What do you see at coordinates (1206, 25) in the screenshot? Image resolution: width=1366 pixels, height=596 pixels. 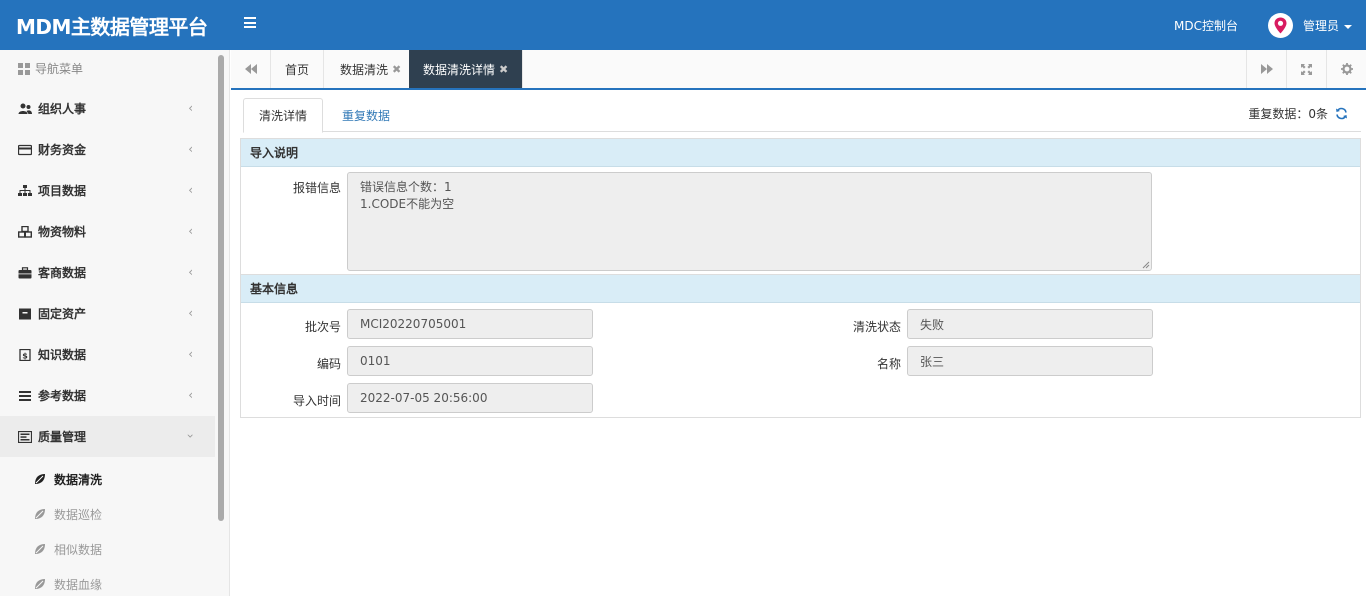 I see `mdc-console-link: MDC控制台` at bounding box center [1206, 25].